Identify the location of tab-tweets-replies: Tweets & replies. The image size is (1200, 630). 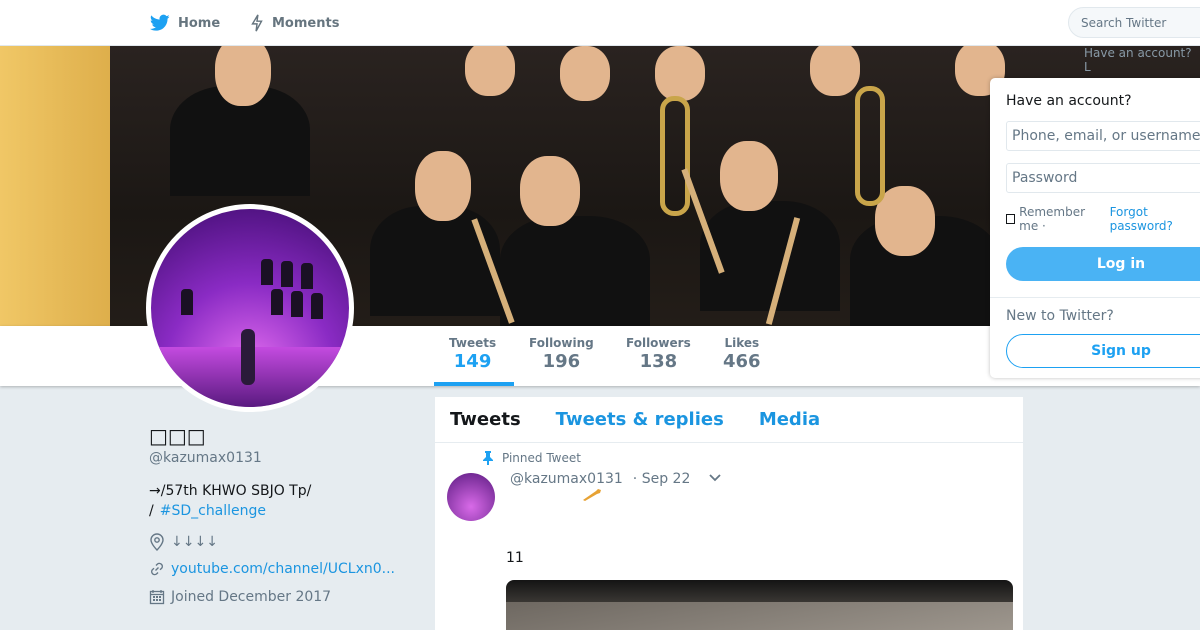
(640, 419).